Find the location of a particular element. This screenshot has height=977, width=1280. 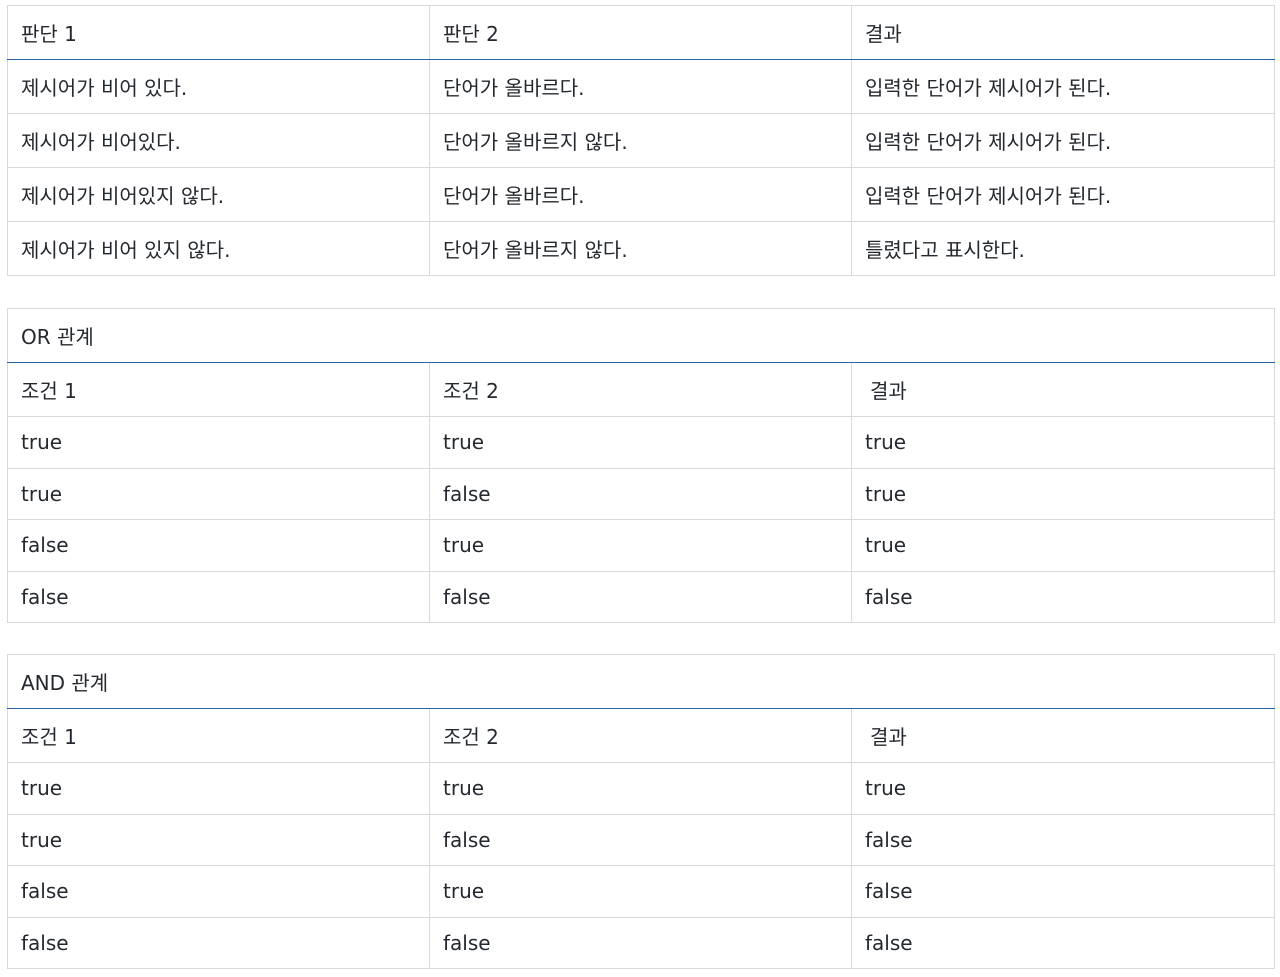

table-row: 제시어가 비어있지 않다. 단어가 올바르다. 입력한 단어가 제시어가 된다. is located at coordinates (641, 194).